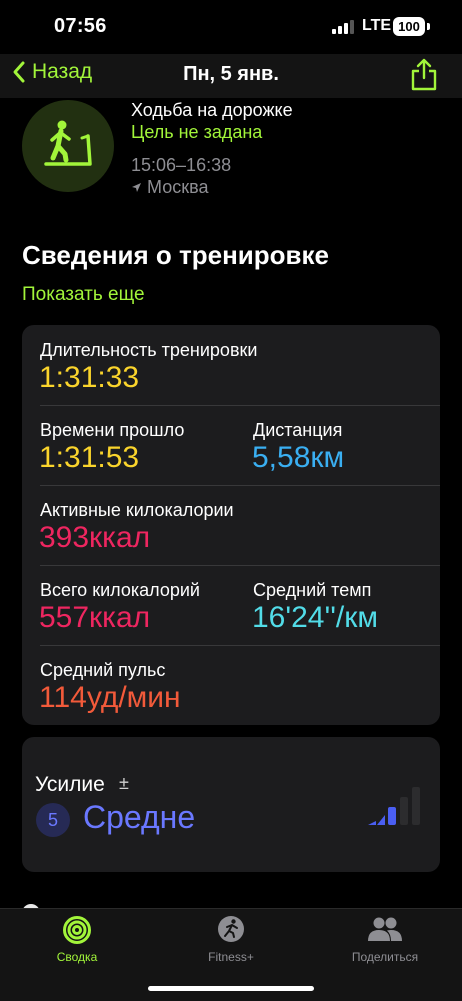 This screenshot has width=462, height=1001. Describe the element at coordinates (176, 255) in the screenshot. I see `section-title: Сведения о тренировке` at that location.